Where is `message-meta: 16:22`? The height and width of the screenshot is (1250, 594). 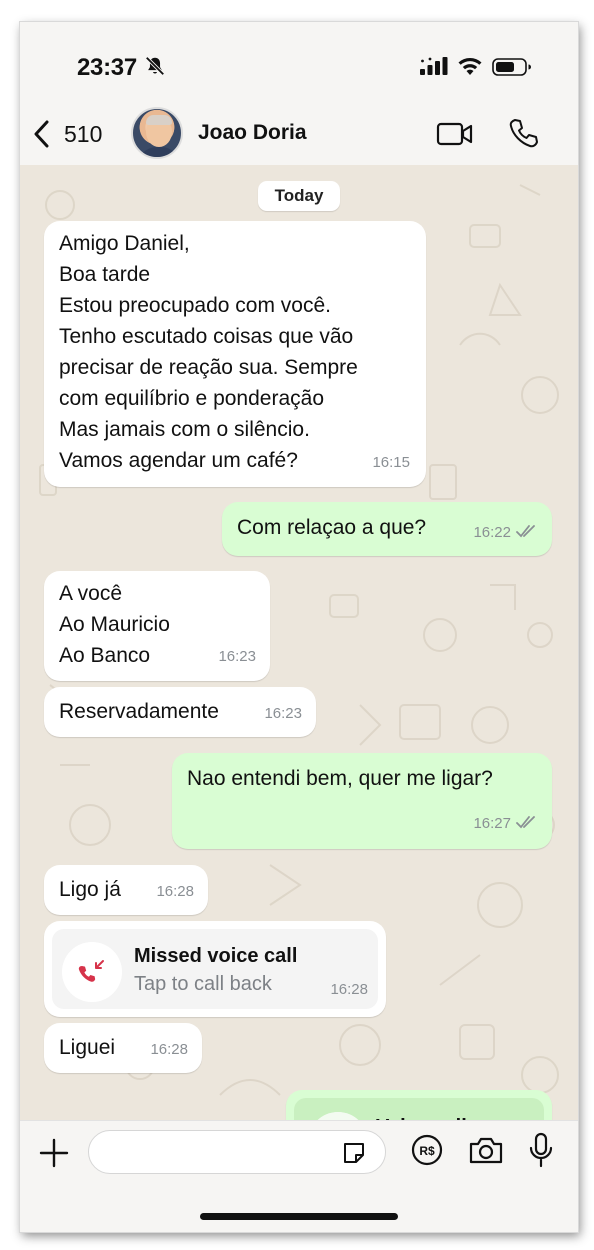
message-meta: 16:22 is located at coordinates (505, 532).